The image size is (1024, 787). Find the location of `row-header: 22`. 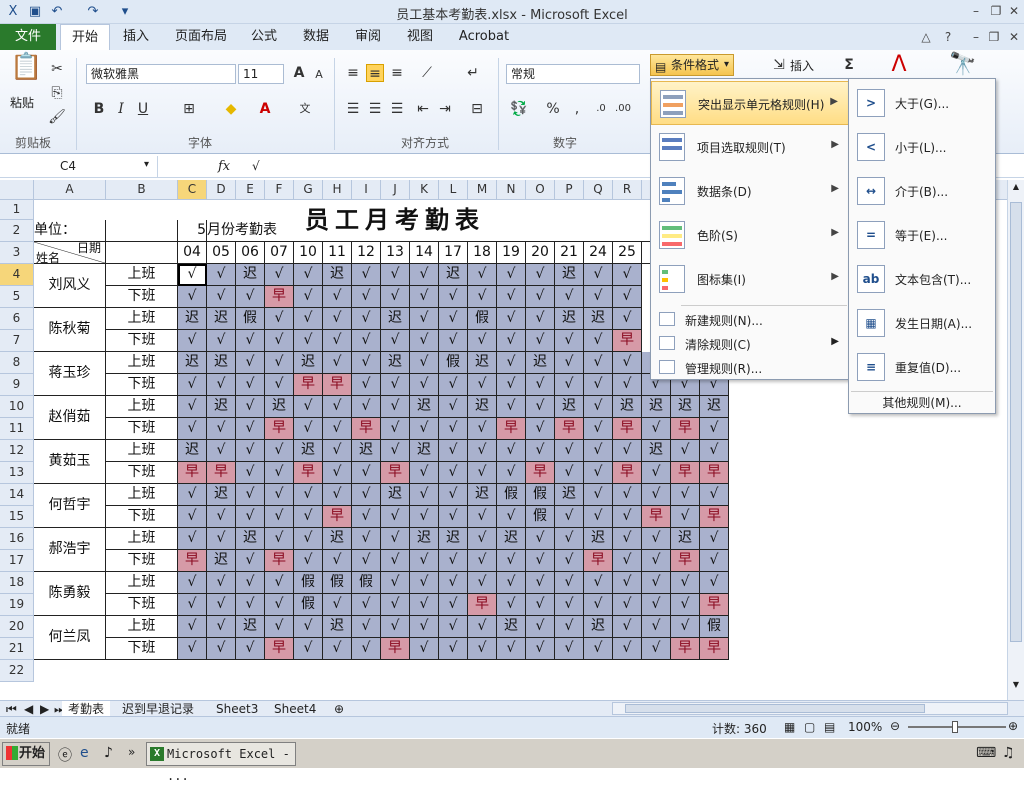

row-header: 22 is located at coordinates (17, 671).